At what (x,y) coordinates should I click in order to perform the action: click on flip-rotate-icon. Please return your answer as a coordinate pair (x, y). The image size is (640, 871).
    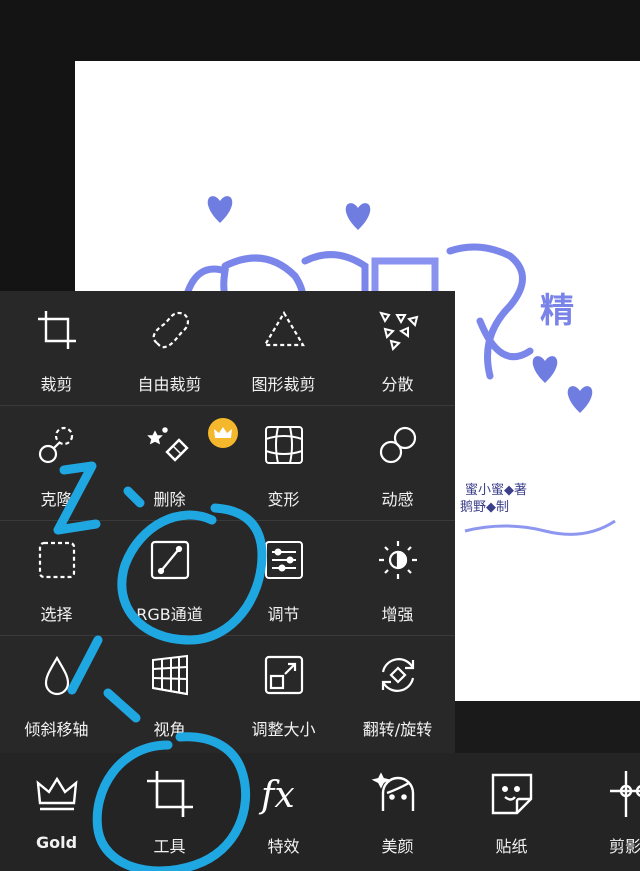
    Looking at the image, I should click on (398, 675).